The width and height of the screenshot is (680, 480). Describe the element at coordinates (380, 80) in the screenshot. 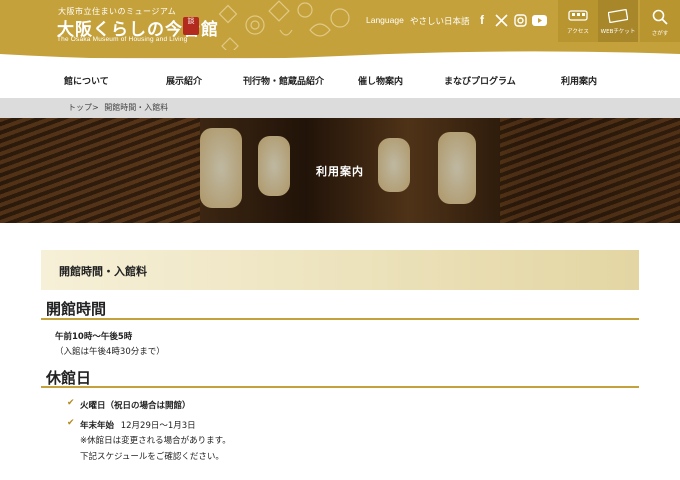

I see `nav-item-events: 催し物案内` at that location.